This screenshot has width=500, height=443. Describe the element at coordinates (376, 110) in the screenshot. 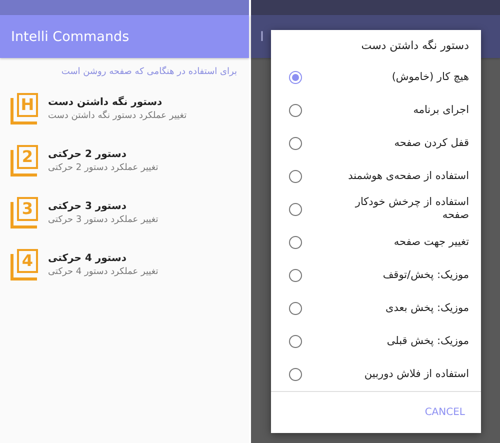

I see `option-item: اجرای برنامه` at that location.